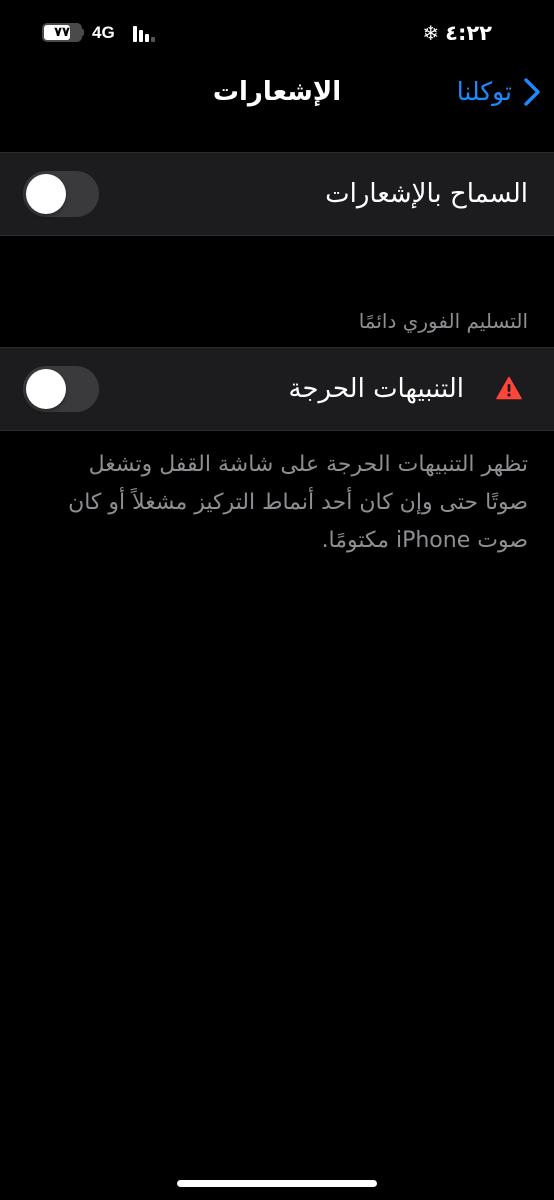 This screenshot has height=1200, width=554. What do you see at coordinates (82, 32) in the screenshot?
I see `battery-cap` at bounding box center [82, 32].